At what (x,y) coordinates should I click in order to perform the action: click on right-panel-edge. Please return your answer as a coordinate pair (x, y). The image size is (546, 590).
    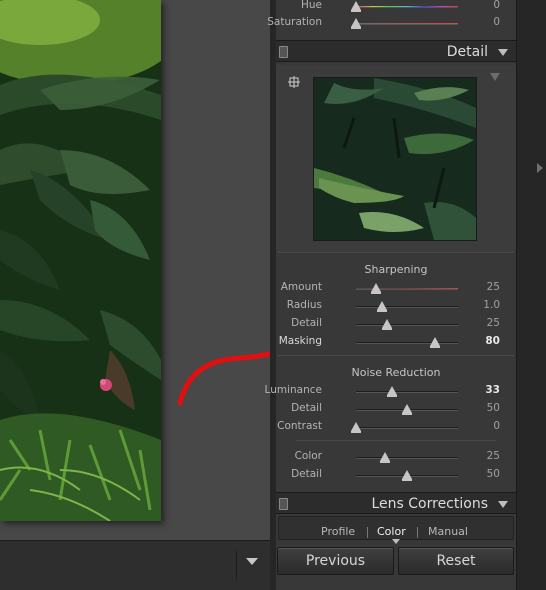
    Looking at the image, I should click on (531, 295).